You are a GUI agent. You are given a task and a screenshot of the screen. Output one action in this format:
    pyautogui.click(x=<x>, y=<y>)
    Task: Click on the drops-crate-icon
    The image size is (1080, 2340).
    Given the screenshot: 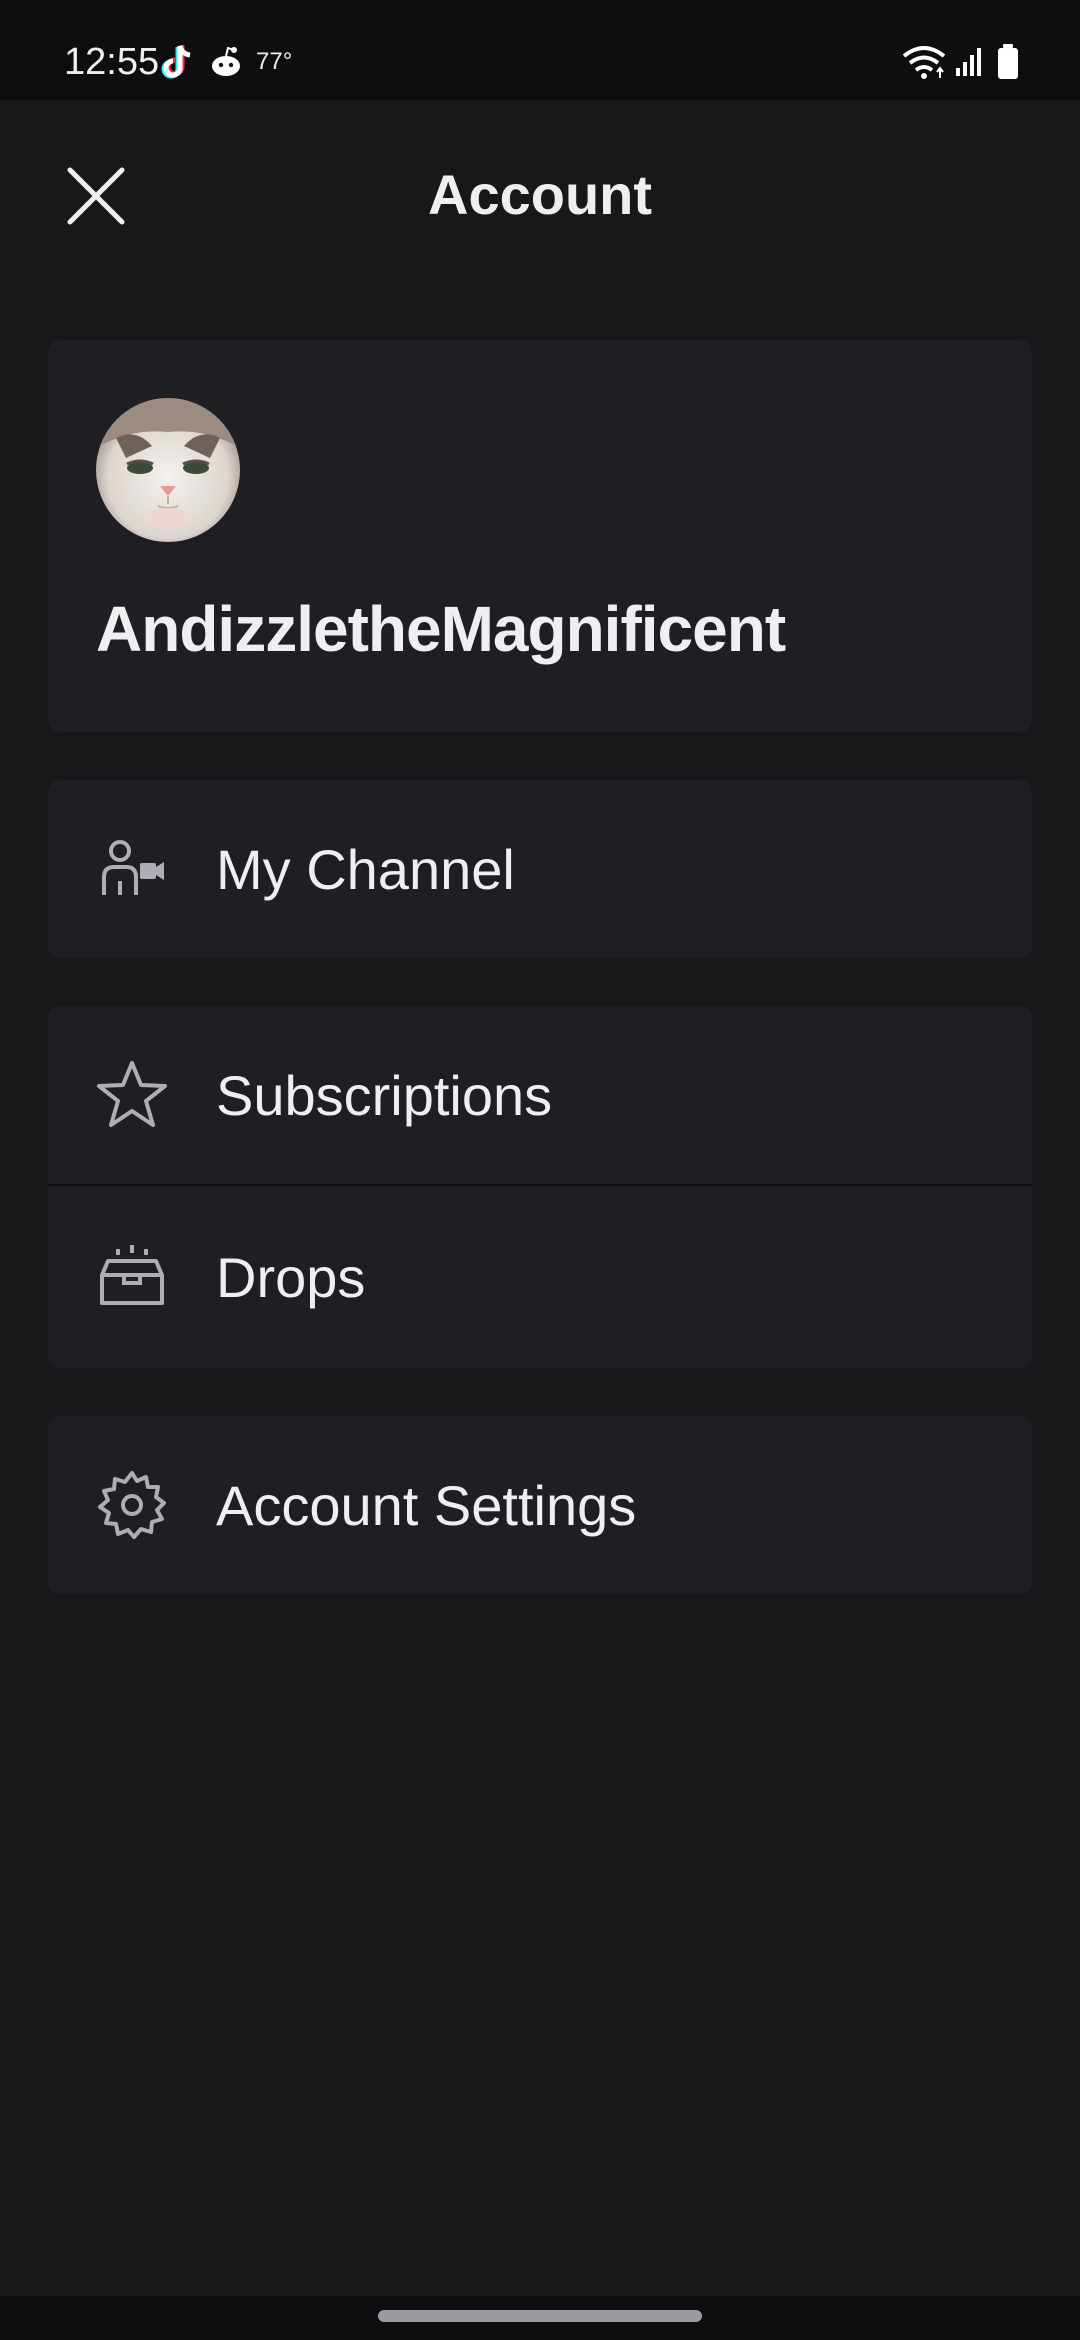 What is the action you would take?
    pyautogui.click(x=132, y=1277)
    